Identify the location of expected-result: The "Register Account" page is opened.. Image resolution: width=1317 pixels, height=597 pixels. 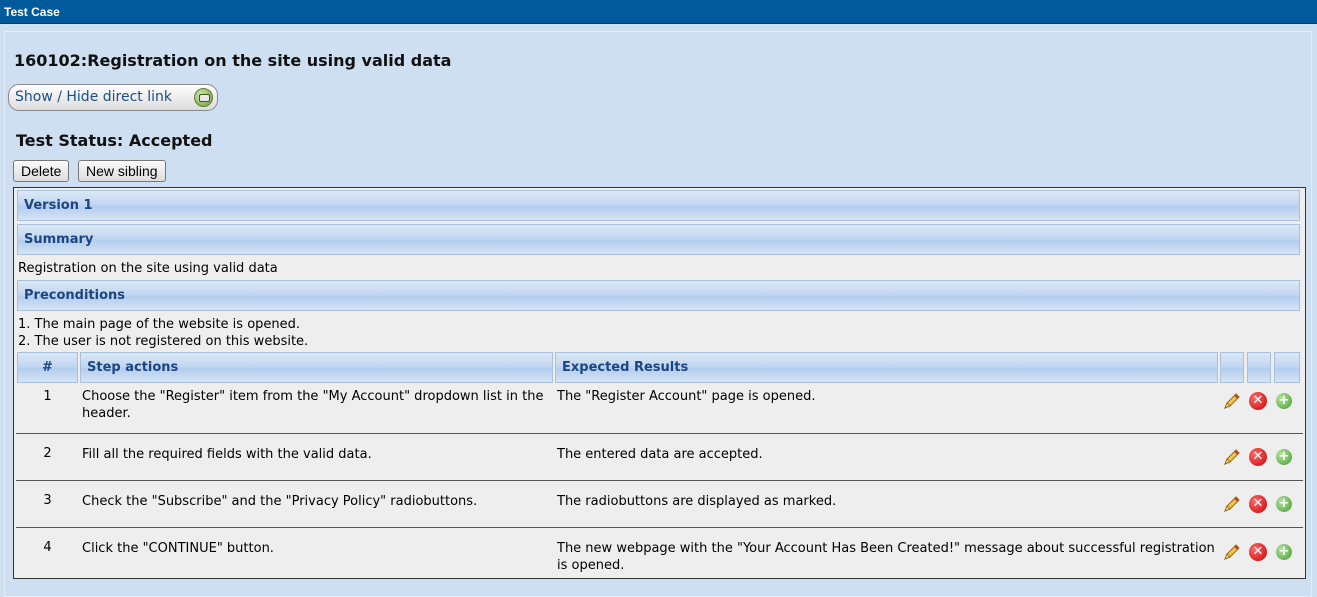
(686, 396).